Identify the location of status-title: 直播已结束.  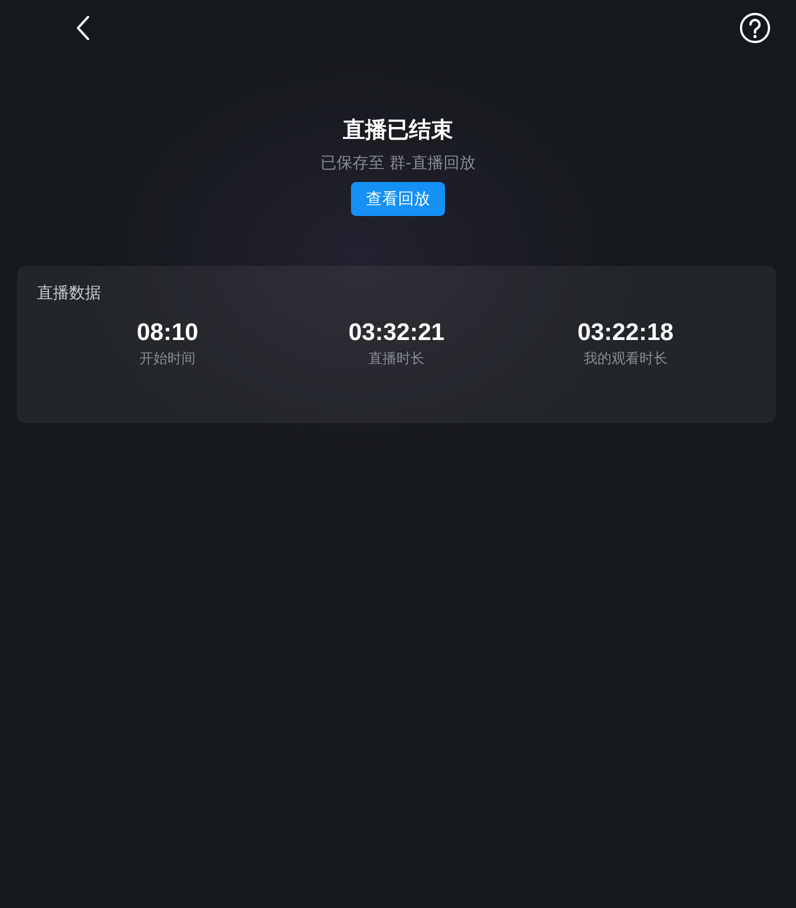
(398, 131).